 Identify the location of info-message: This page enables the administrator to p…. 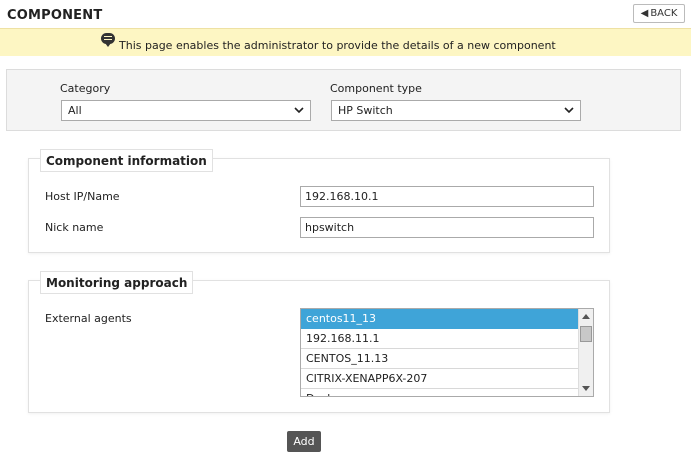
(337, 45).